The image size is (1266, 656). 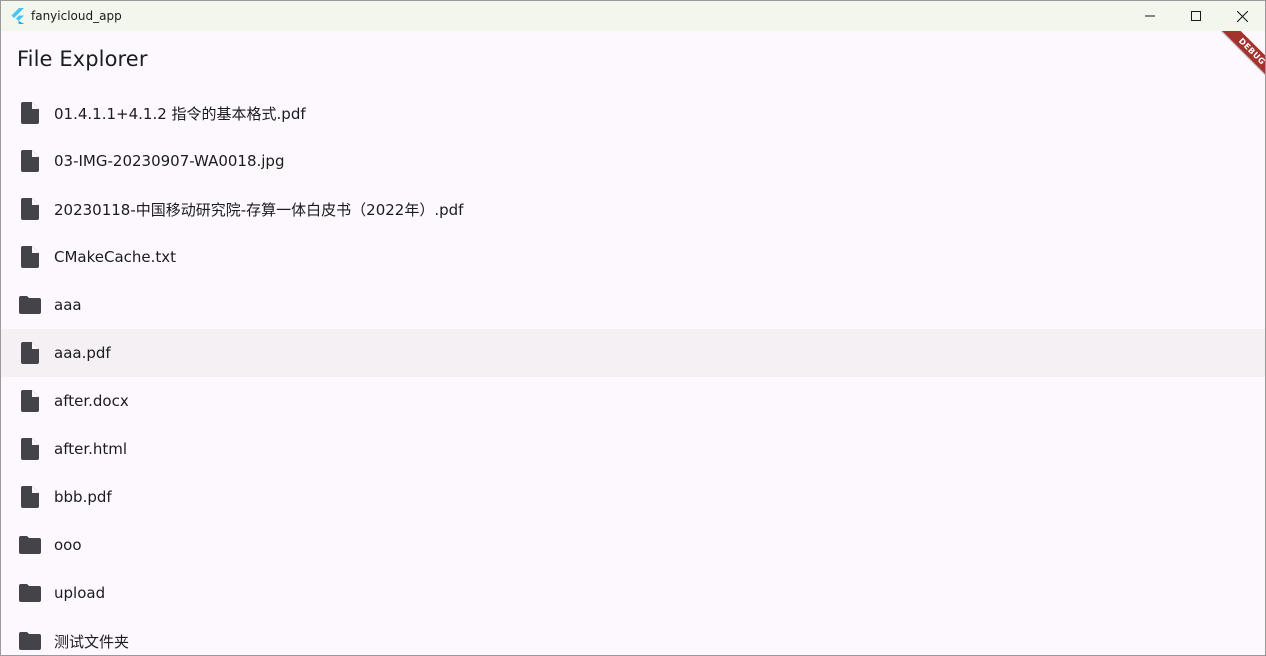 I want to click on item-name: 测试文件夹, so click(x=92, y=641).